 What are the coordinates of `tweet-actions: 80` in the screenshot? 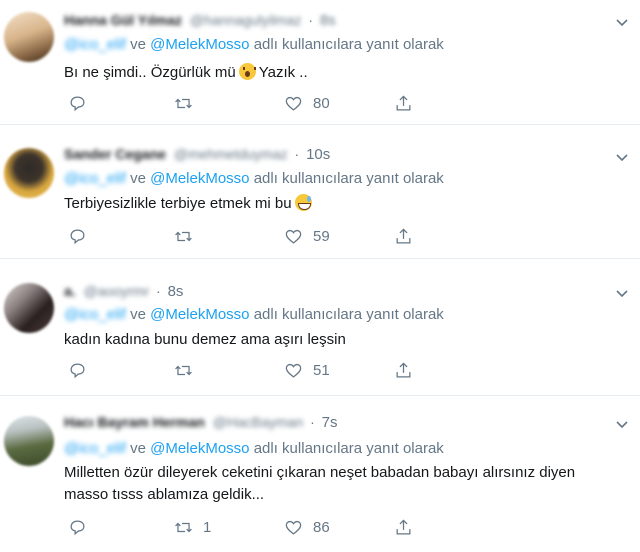 It's located at (244, 103).